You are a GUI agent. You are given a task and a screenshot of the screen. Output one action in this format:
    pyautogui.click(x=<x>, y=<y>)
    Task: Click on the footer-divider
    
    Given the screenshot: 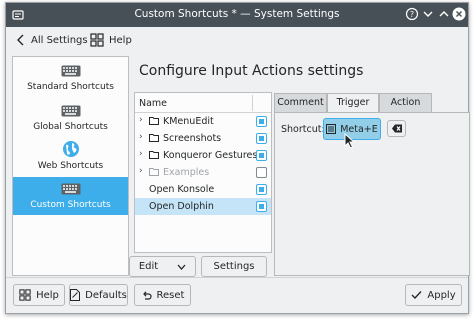 What is the action you would take?
    pyautogui.click(x=237, y=277)
    